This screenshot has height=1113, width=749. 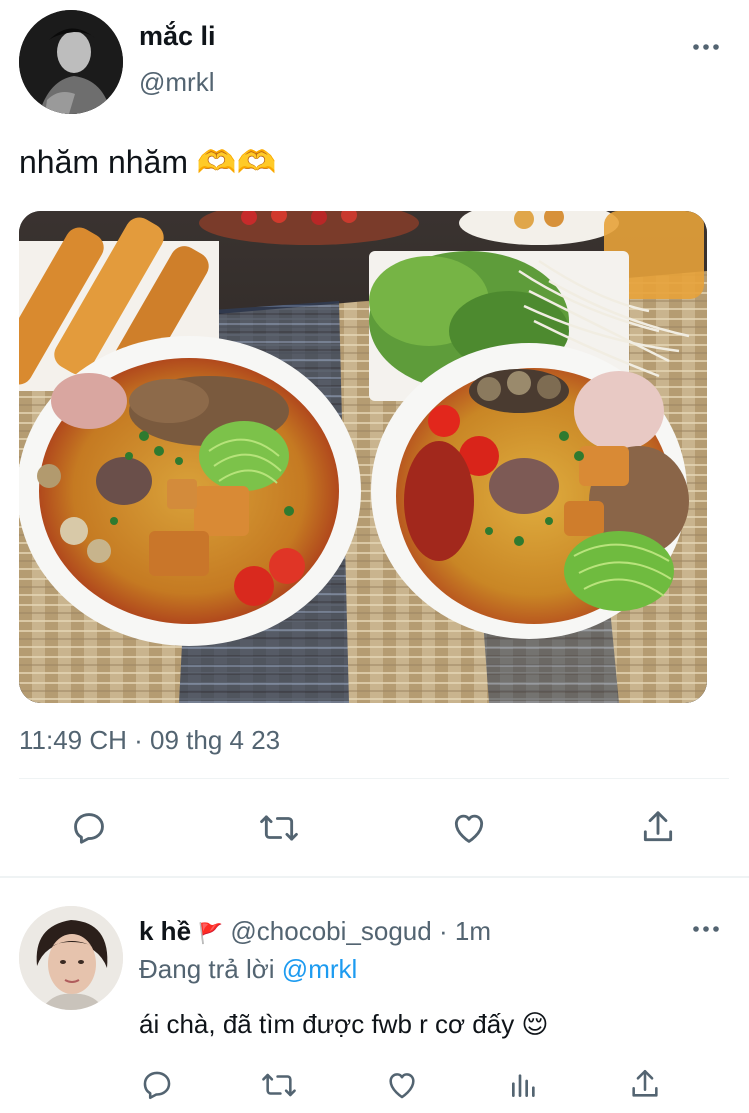 I want to click on reply-like-icon, so click(x=402, y=1085).